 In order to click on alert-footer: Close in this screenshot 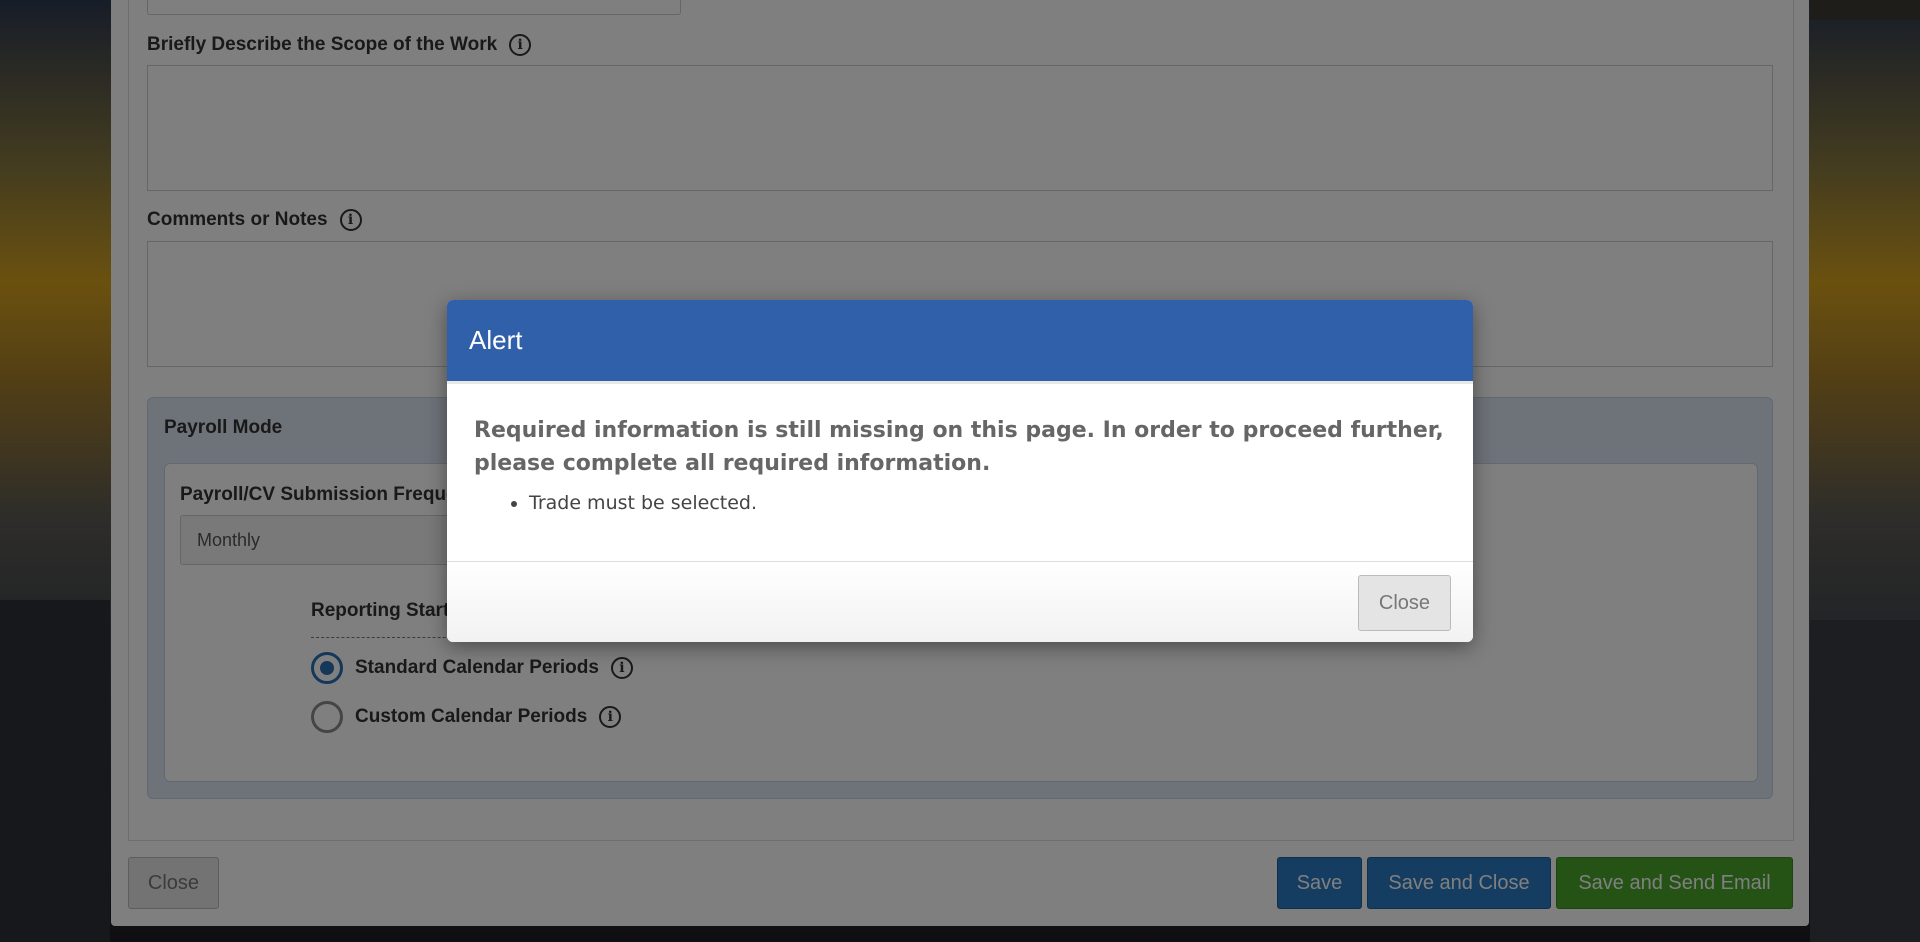, I will do `click(960, 601)`.